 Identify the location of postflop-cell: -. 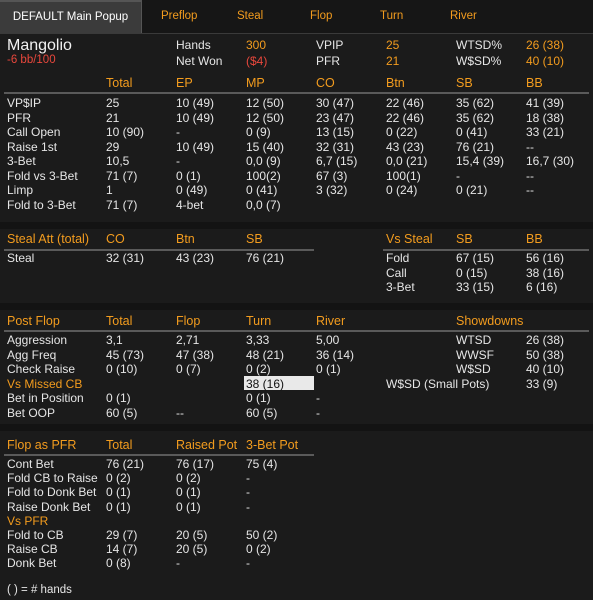
(318, 412).